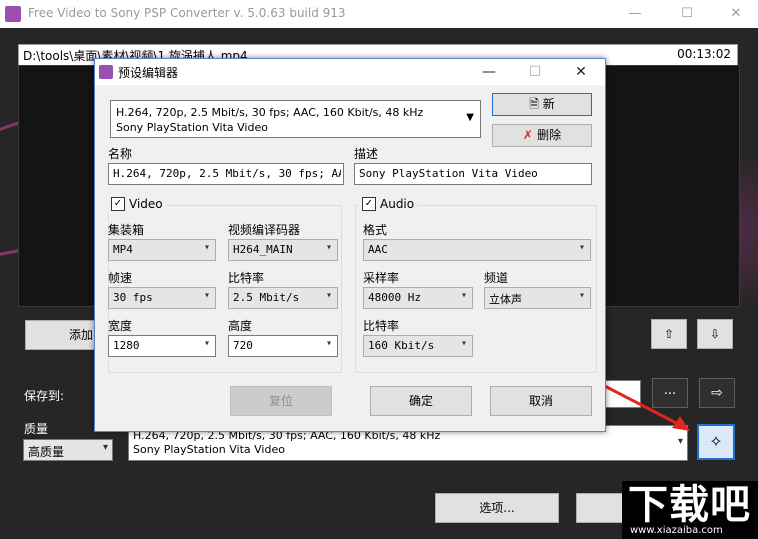 The height and width of the screenshot is (539, 758). What do you see at coordinates (736, 14) in the screenshot?
I see `close-button: ✕` at bounding box center [736, 14].